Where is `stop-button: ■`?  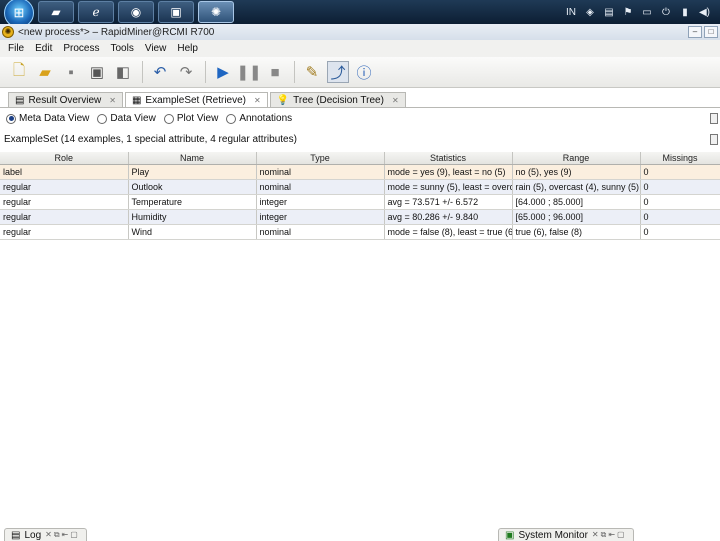
stop-button: ■ is located at coordinates (275, 72).